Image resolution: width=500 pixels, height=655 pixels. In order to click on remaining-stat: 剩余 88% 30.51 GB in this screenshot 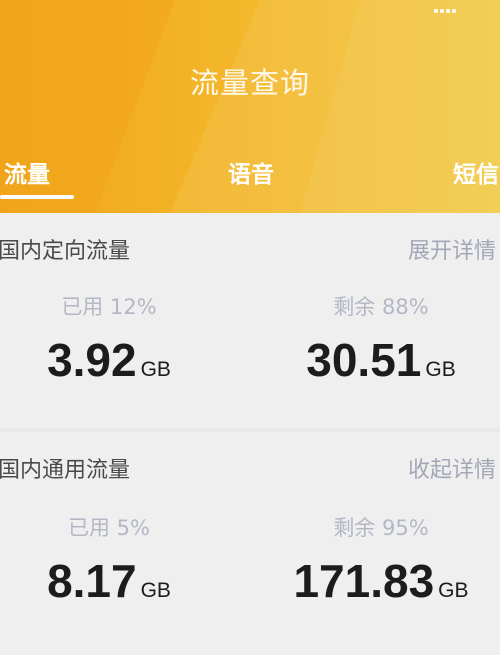, I will do `click(380, 339)`.